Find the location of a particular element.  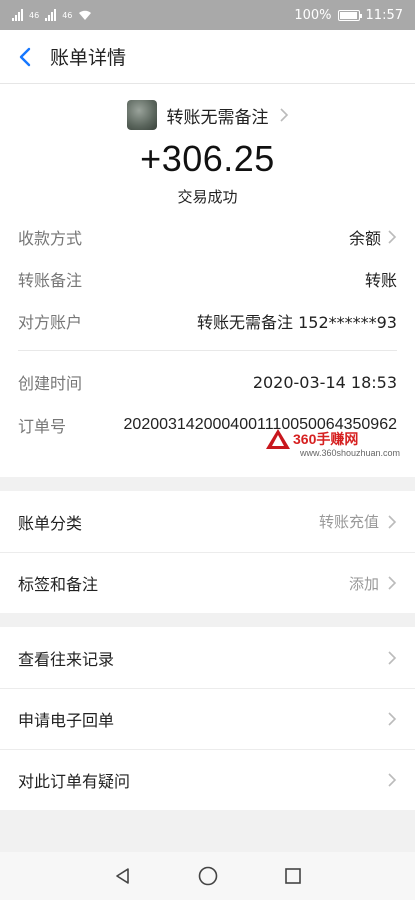

detail-value: 2020-03-14 18:53 is located at coordinates (324, 382).